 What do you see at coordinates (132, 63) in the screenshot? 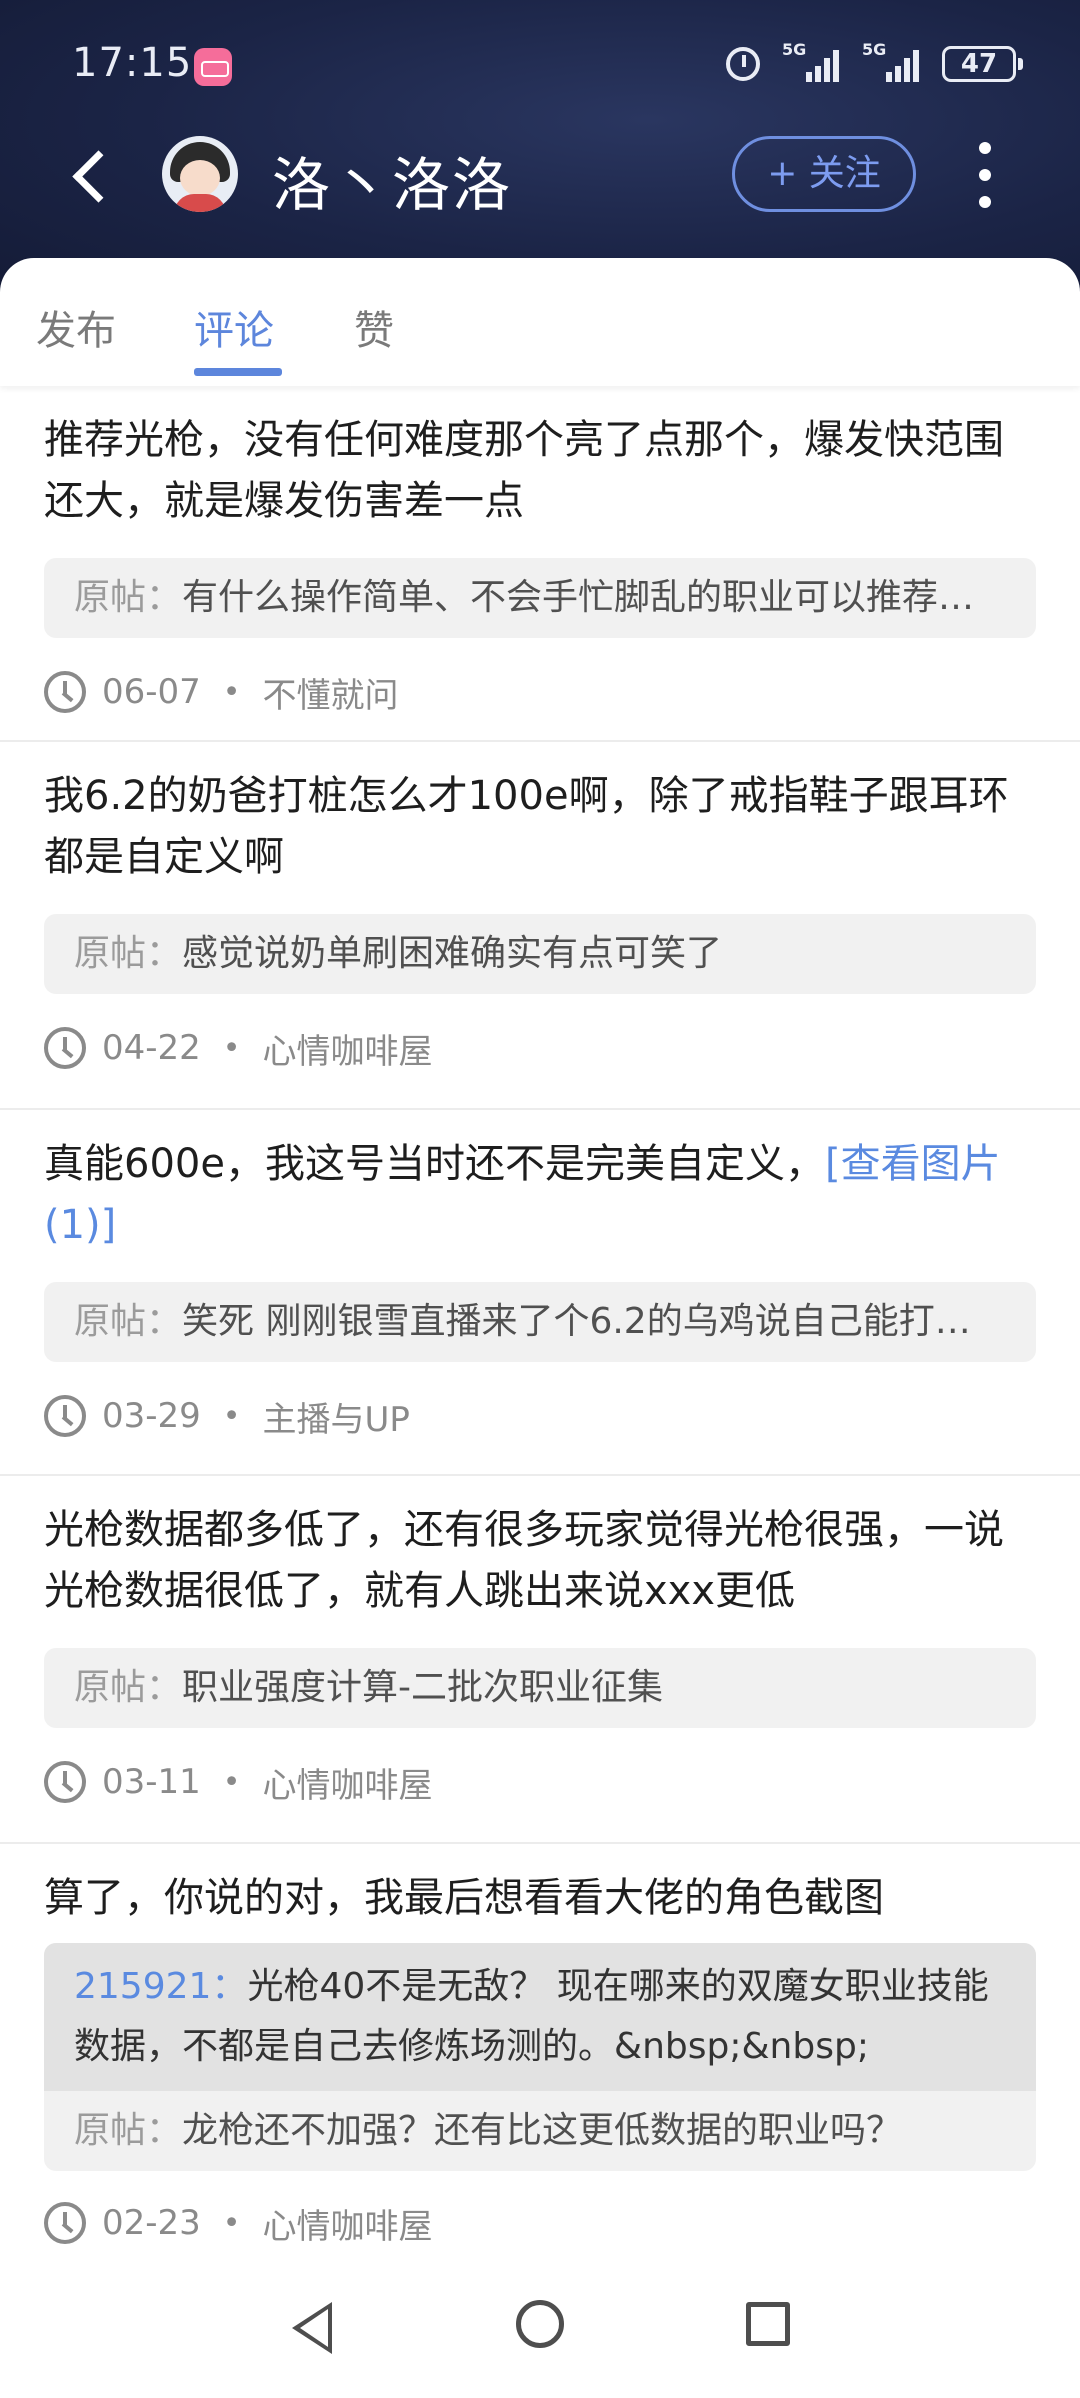
I see `status-time: 17:15` at bounding box center [132, 63].